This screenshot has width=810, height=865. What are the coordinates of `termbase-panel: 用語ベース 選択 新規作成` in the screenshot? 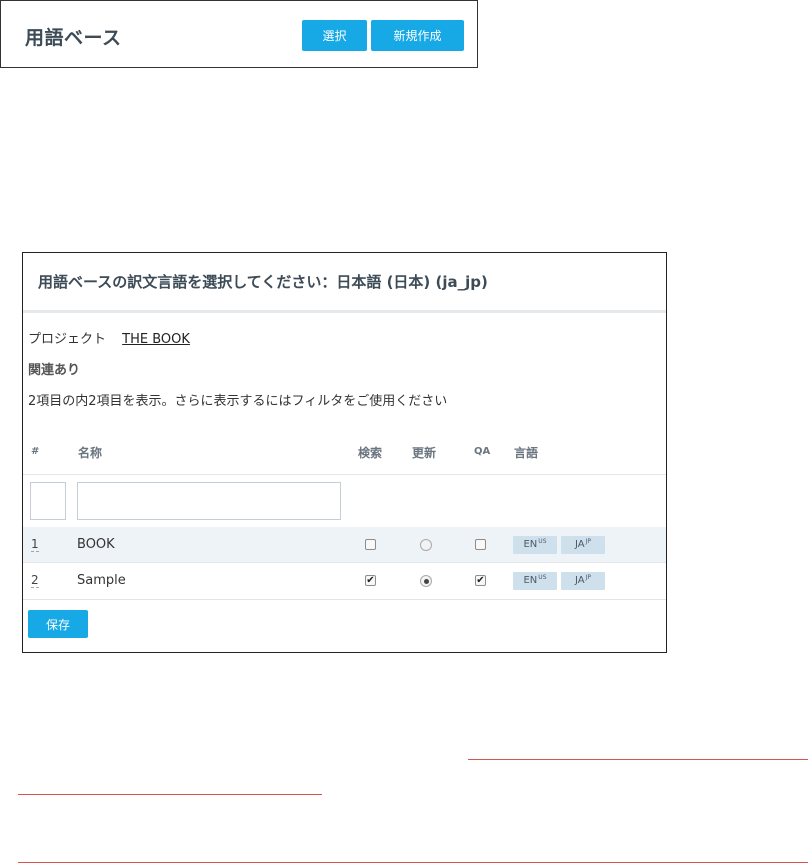 It's located at (239, 34).